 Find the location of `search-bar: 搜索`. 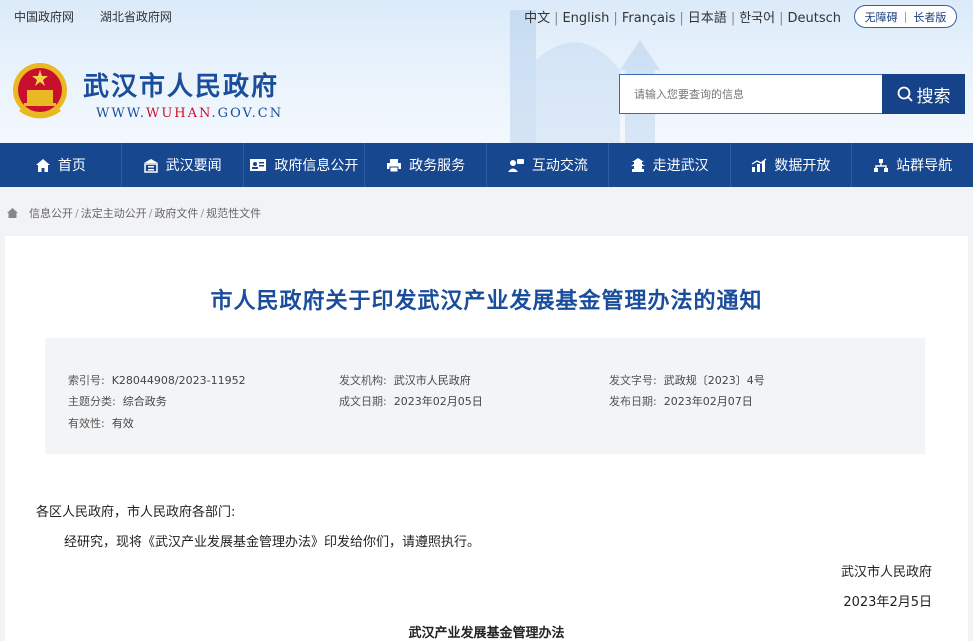

search-bar: 搜索 is located at coordinates (792, 94).